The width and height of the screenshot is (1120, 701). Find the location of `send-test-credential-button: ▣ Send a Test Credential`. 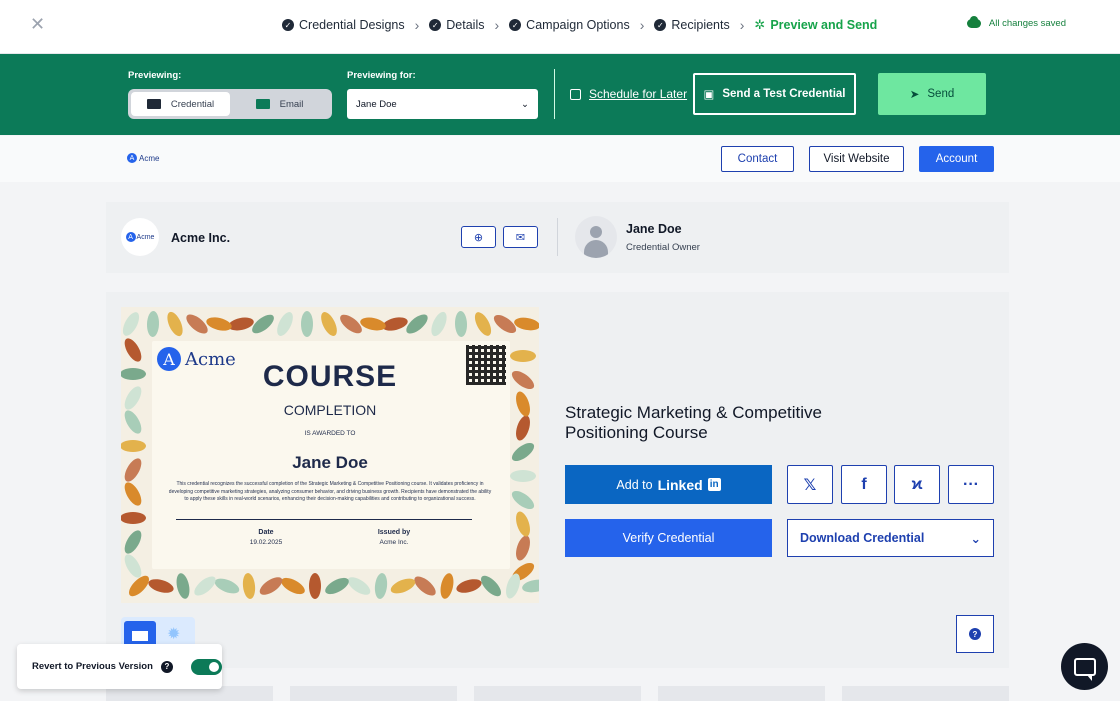

send-test-credential-button: ▣ Send a Test Credential is located at coordinates (774, 94).